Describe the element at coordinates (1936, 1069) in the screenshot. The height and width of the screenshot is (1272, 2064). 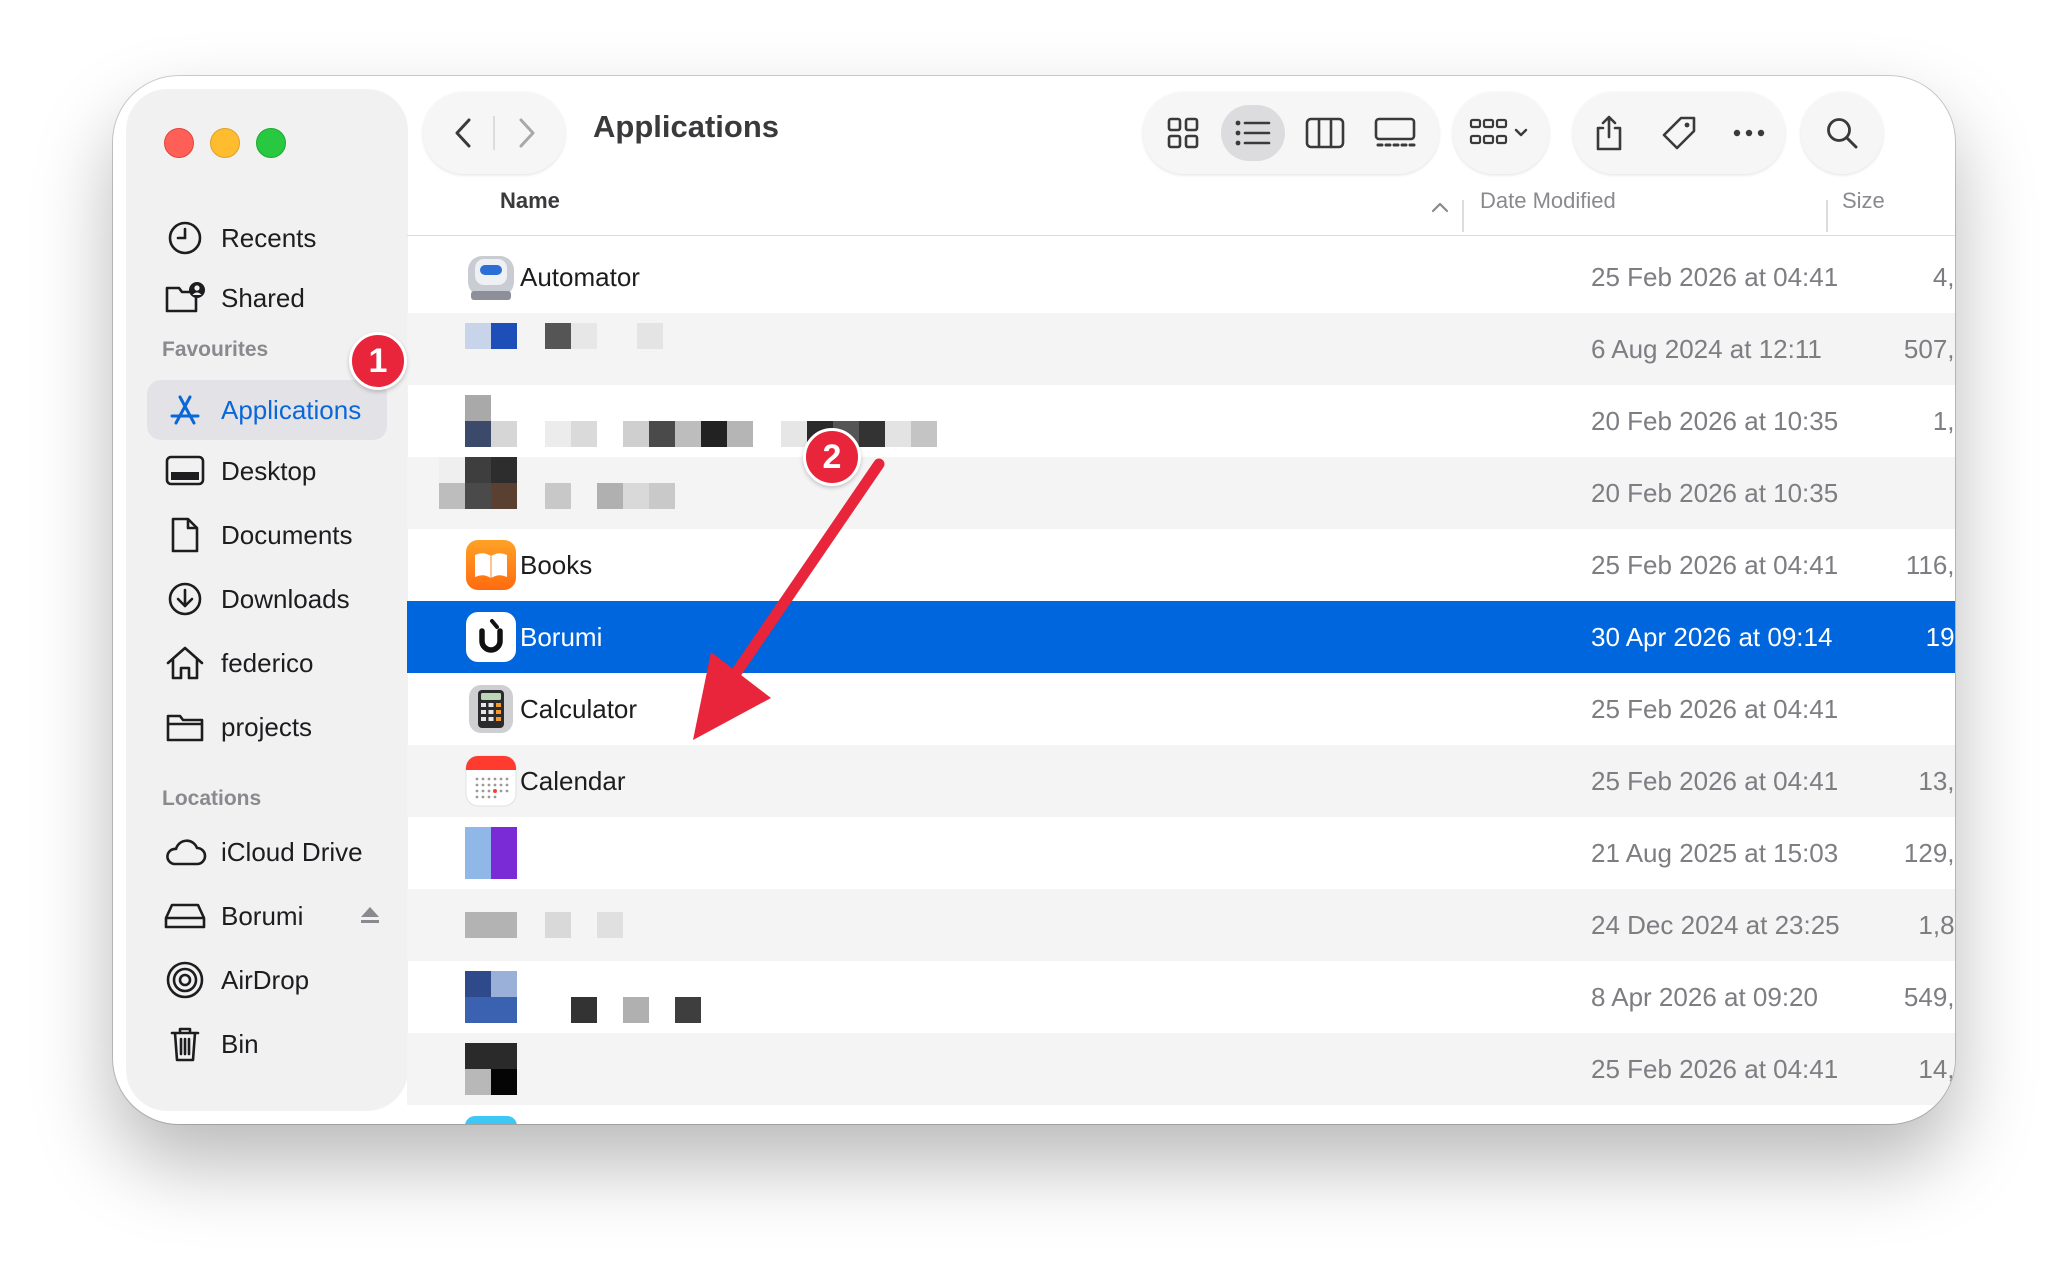
I see `file-size: 14,1` at that location.